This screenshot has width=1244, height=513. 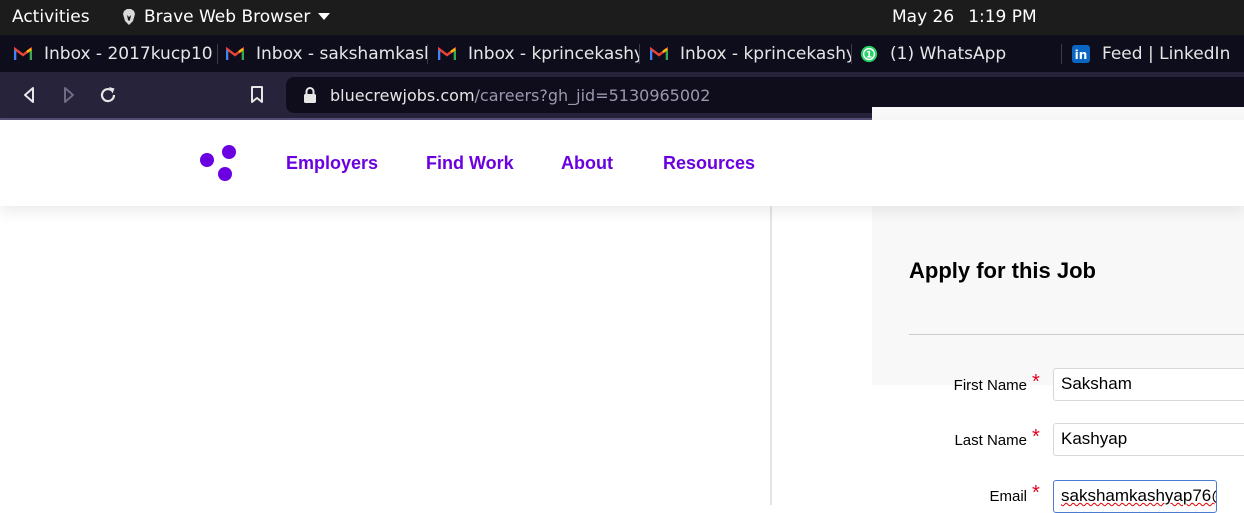 I want to click on nav-find-work: Find Work, so click(x=470, y=163).